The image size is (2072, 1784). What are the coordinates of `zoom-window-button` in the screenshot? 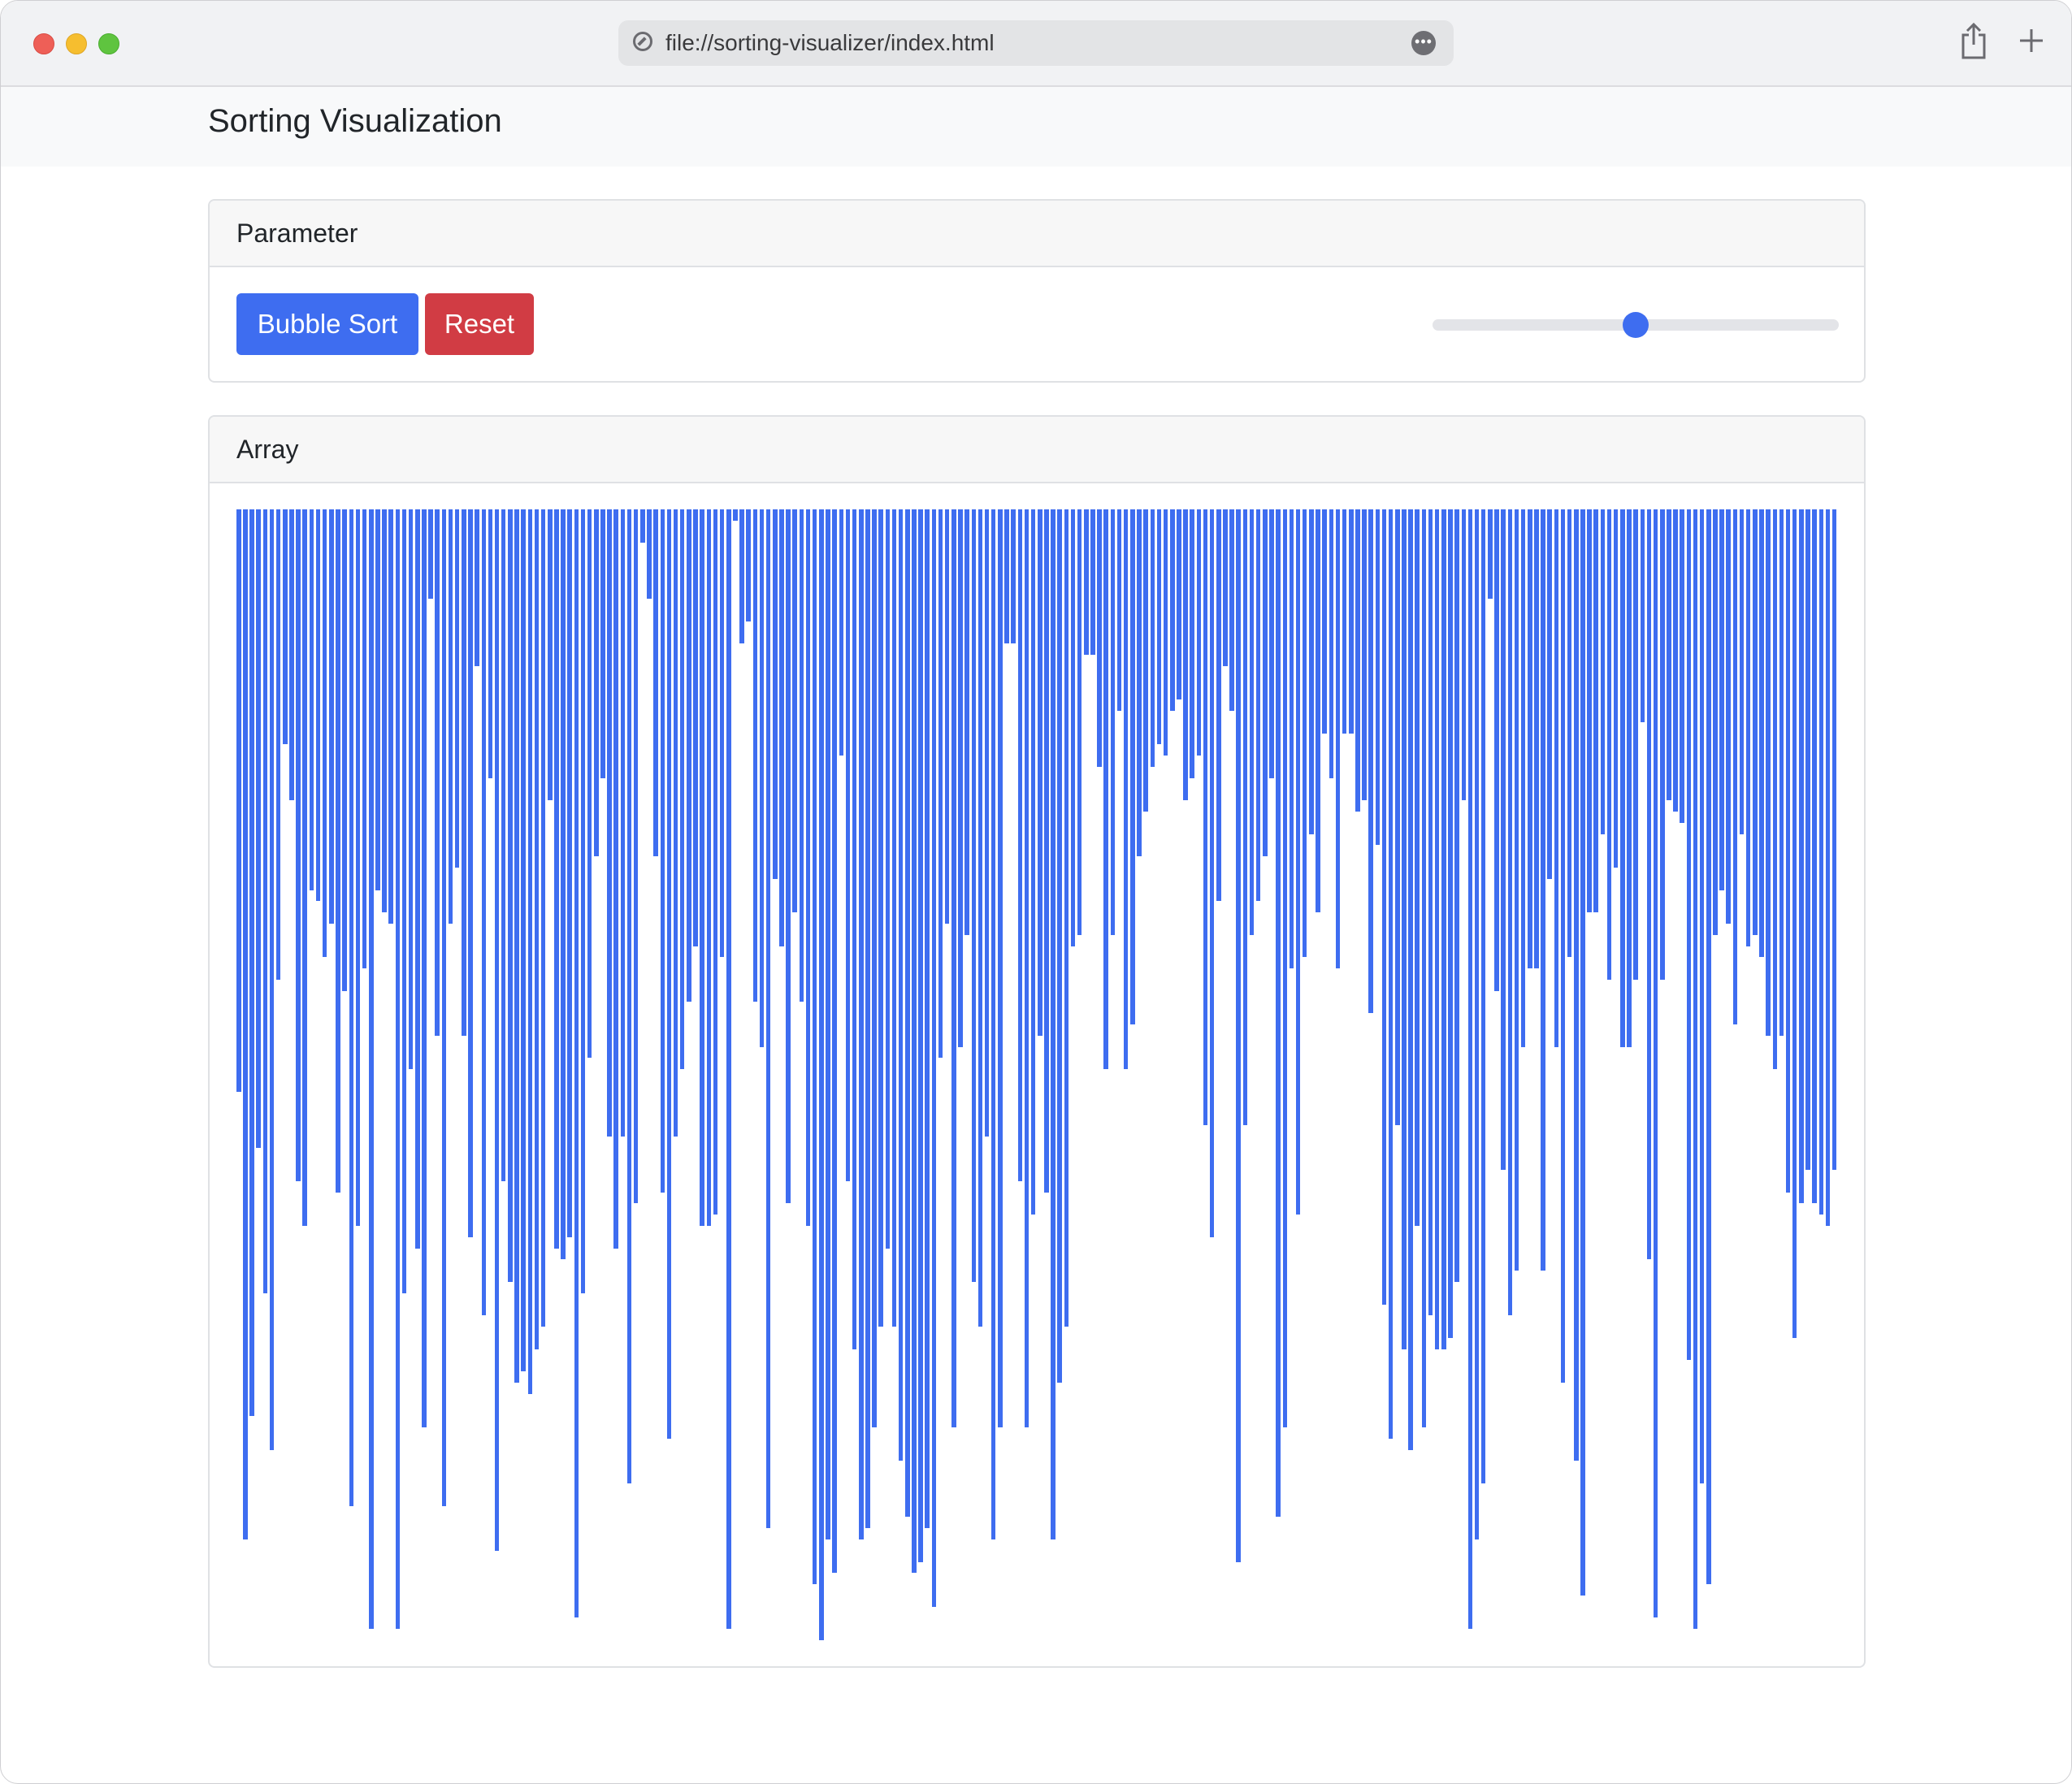 It's located at (108, 43).